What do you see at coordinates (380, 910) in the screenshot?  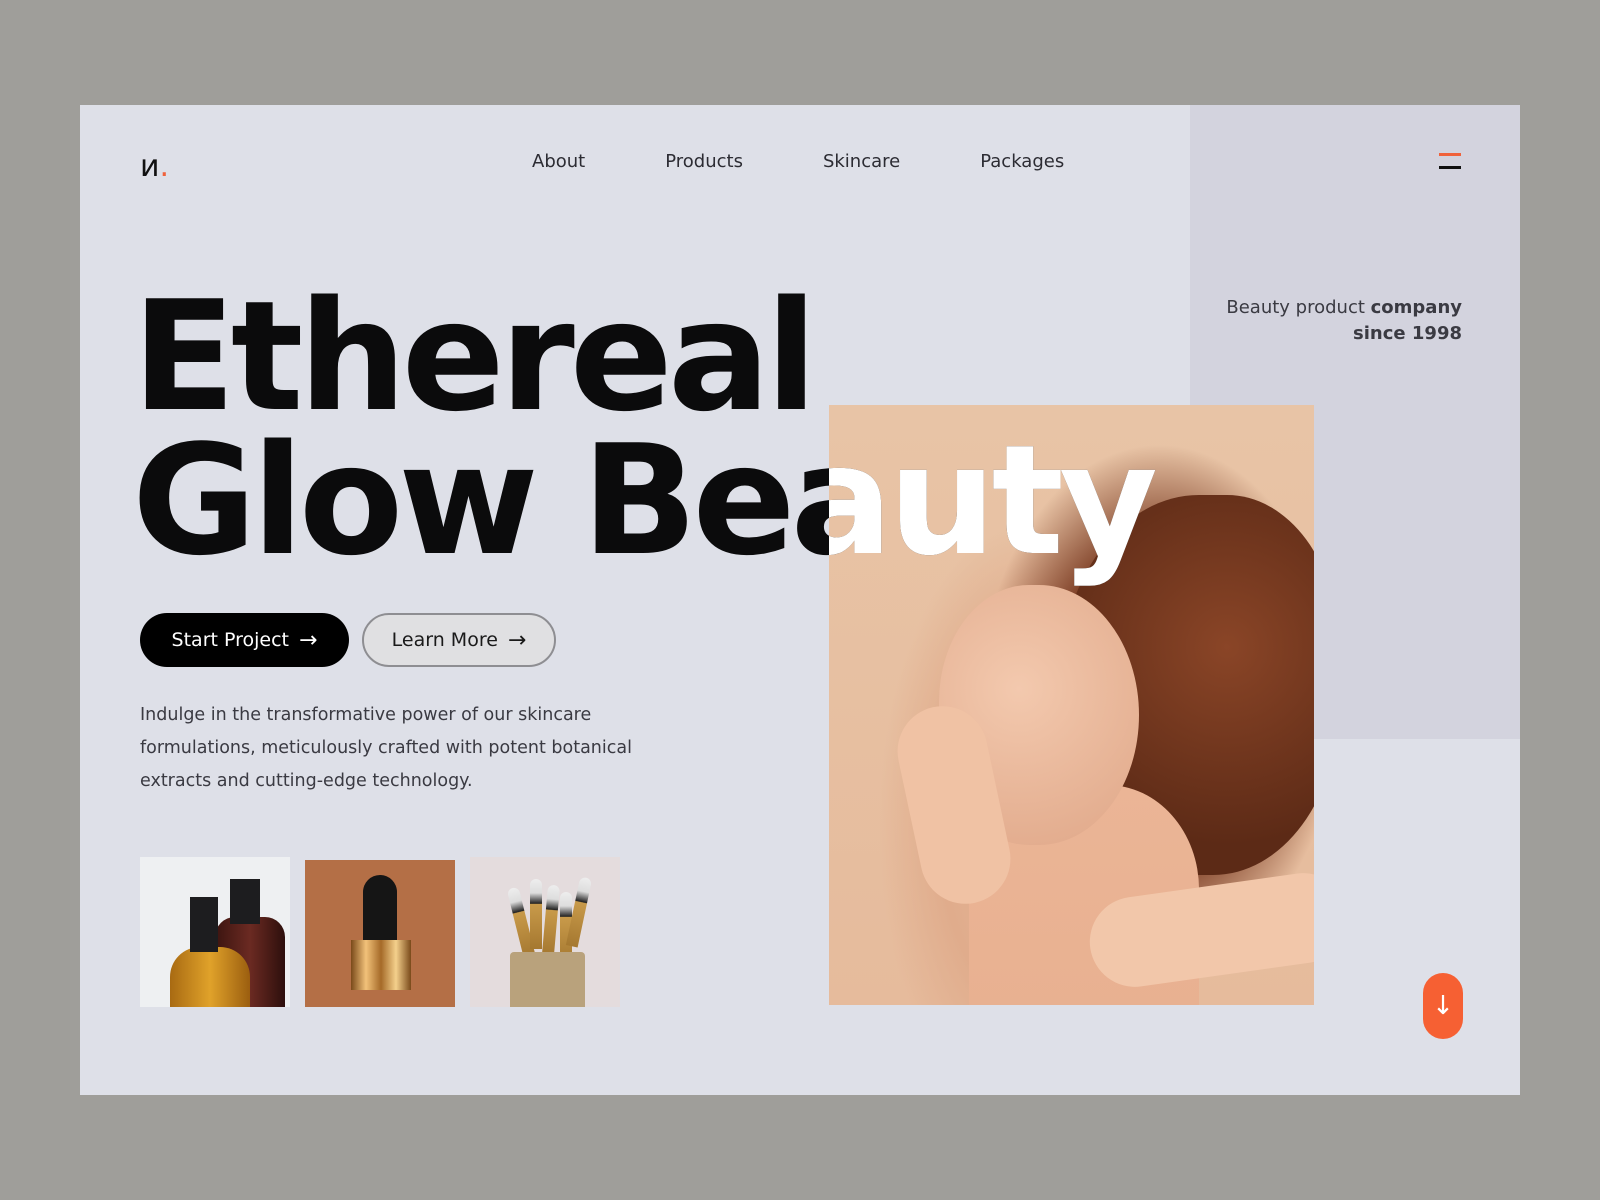 I see `dropper-bulb` at bounding box center [380, 910].